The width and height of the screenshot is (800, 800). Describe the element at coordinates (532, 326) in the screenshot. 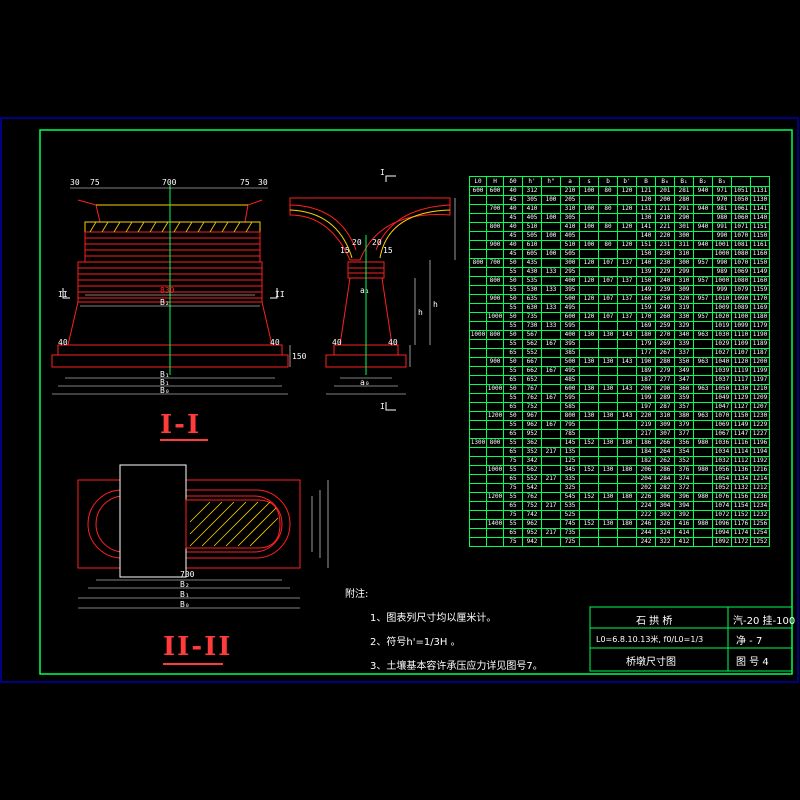

I see `table-cell: 730` at that location.